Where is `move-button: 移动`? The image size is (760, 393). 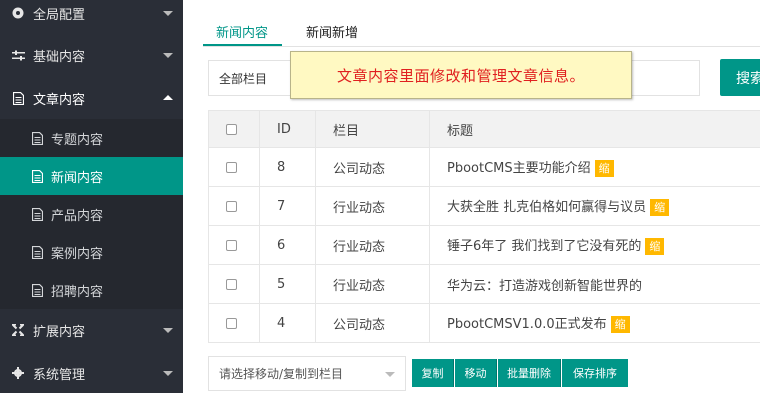
move-button: 移动 is located at coordinates (476, 373).